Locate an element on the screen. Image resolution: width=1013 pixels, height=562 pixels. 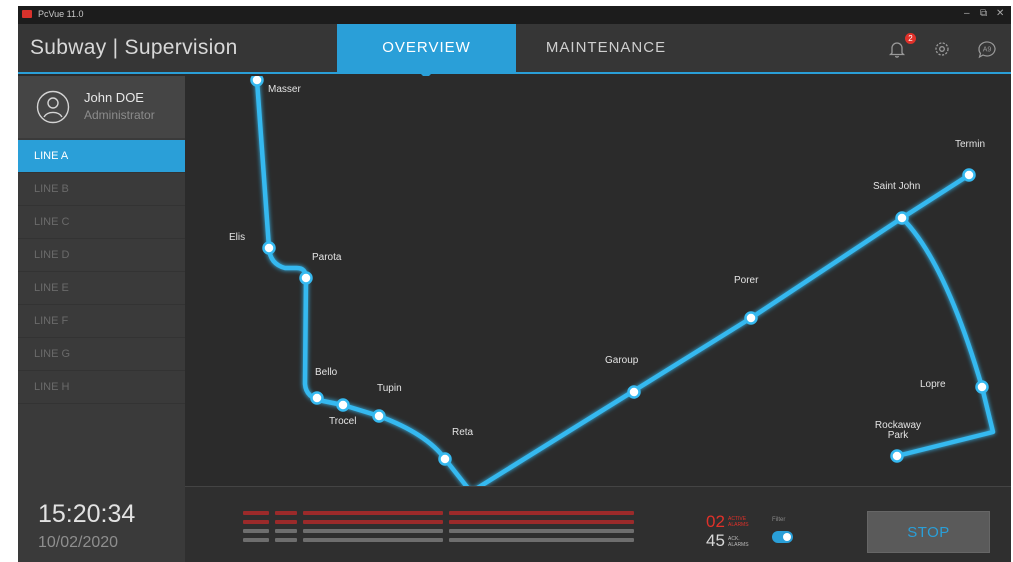
station-label-termin: Termin is located at coordinates (970, 144).